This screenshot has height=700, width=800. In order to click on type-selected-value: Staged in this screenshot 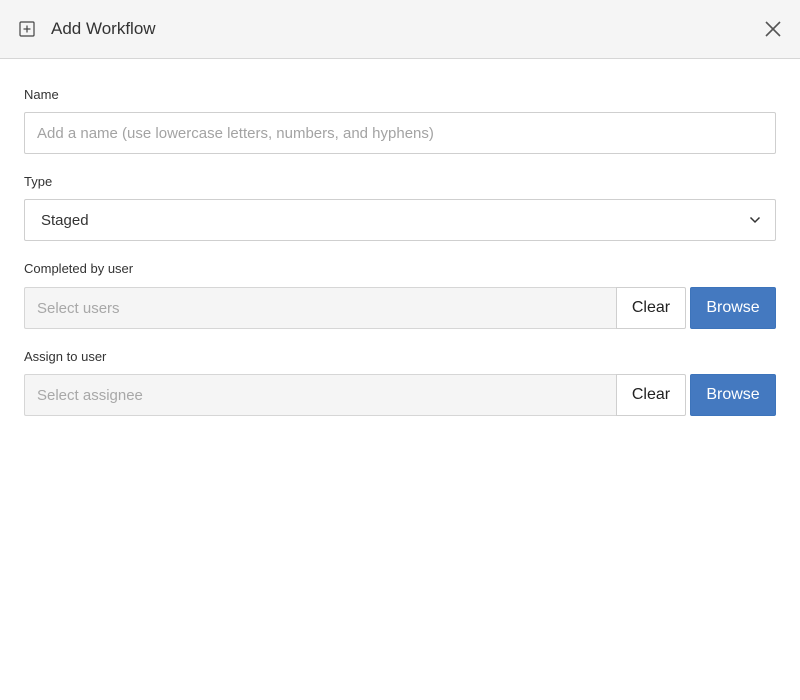, I will do `click(65, 220)`.